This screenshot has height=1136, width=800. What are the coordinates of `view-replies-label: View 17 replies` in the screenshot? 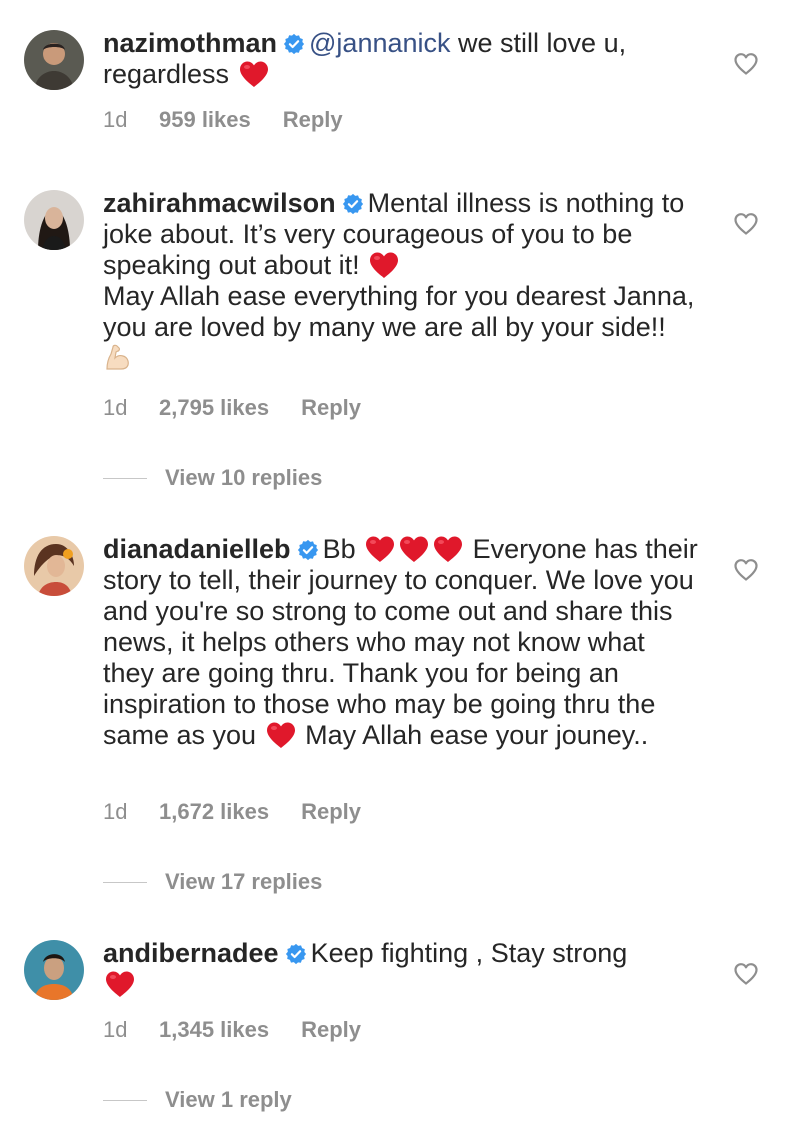 It's located at (243, 882).